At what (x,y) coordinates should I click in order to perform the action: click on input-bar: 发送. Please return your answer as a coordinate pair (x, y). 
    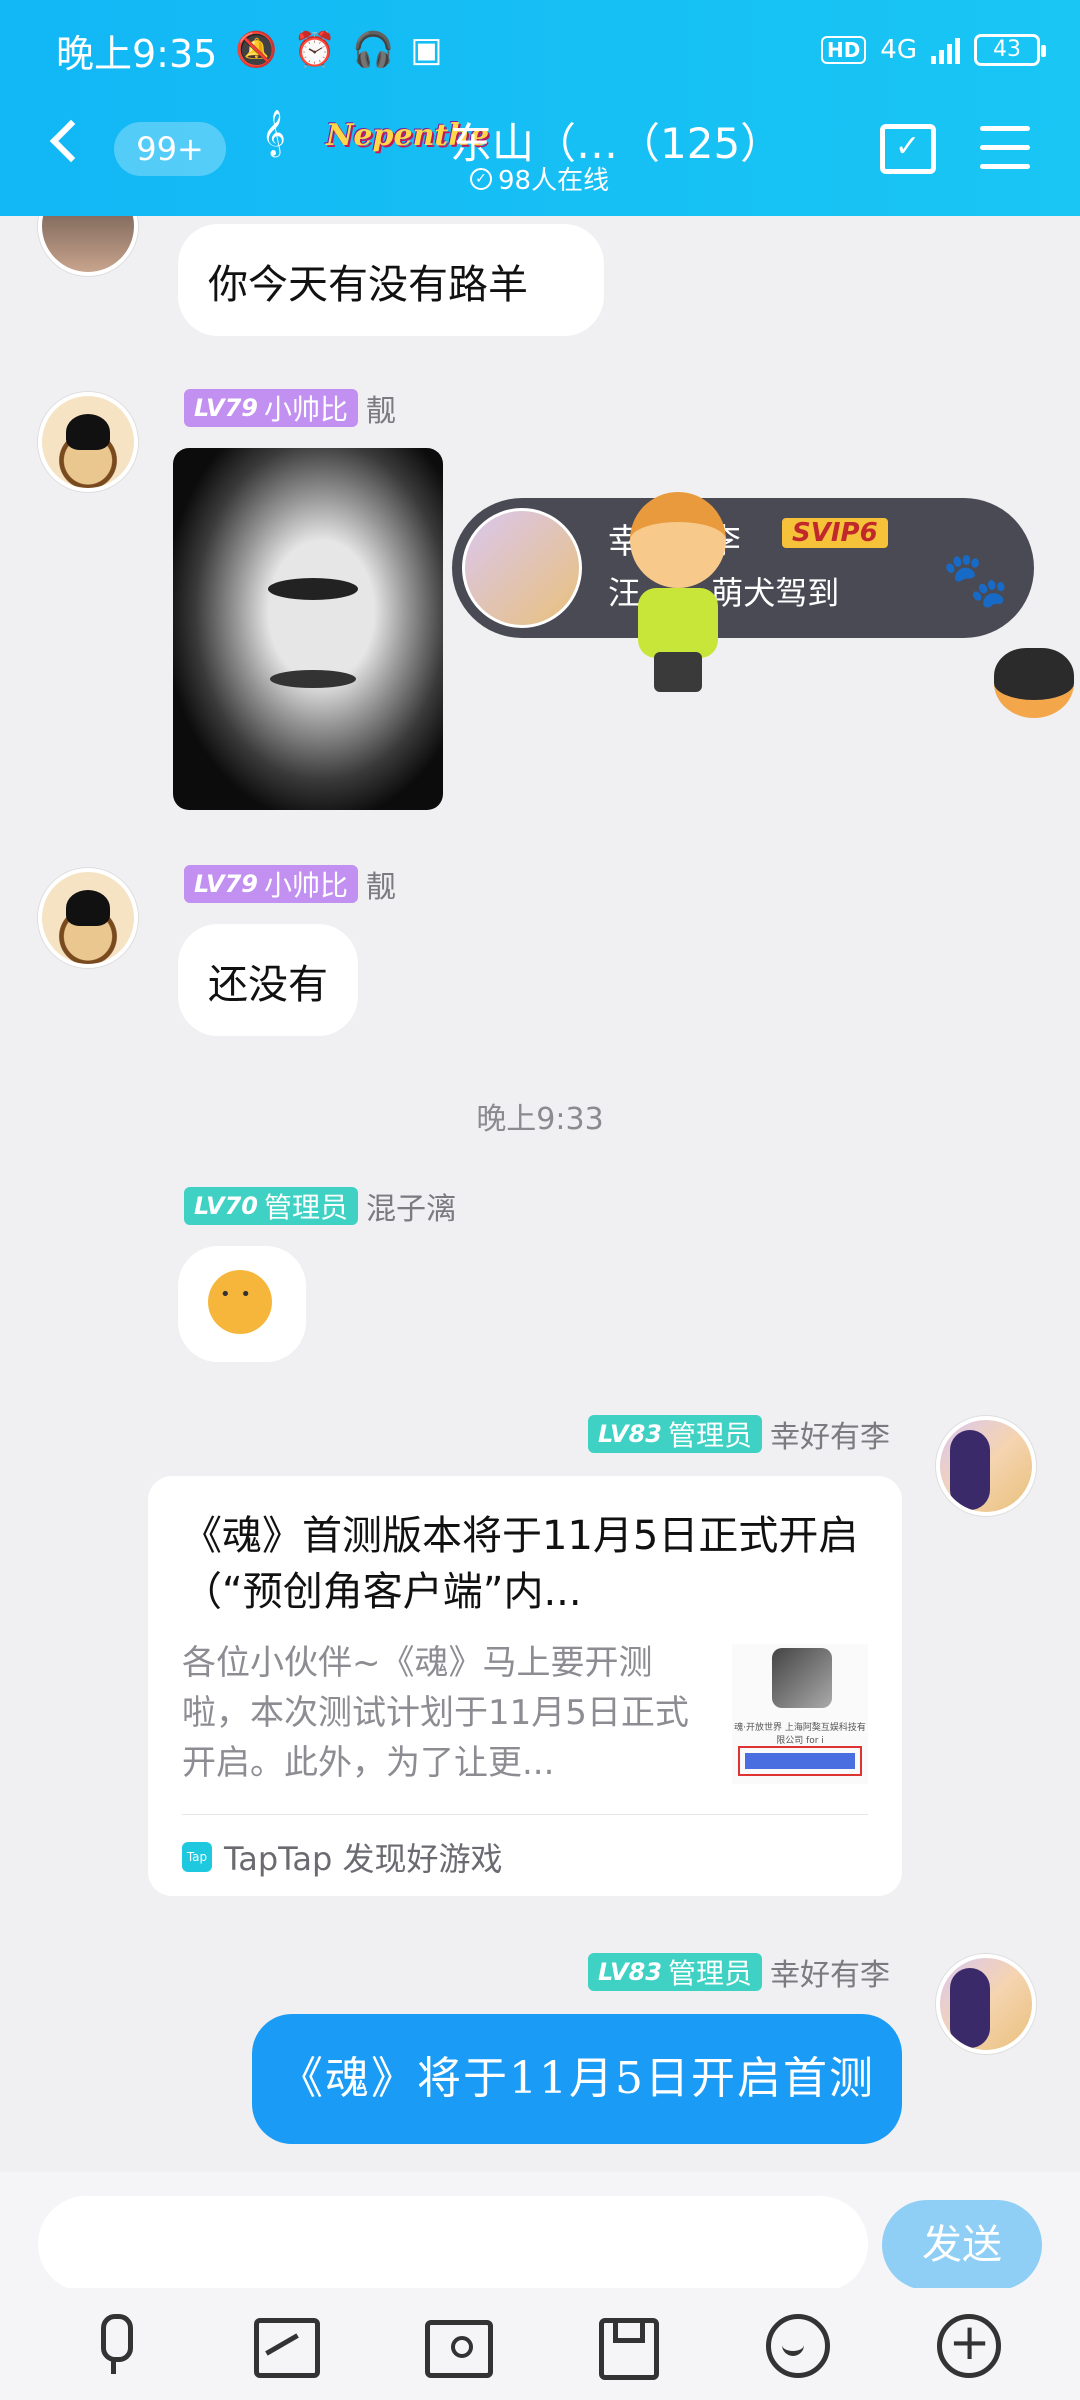
    Looking at the image, I should click on (540, 2232).